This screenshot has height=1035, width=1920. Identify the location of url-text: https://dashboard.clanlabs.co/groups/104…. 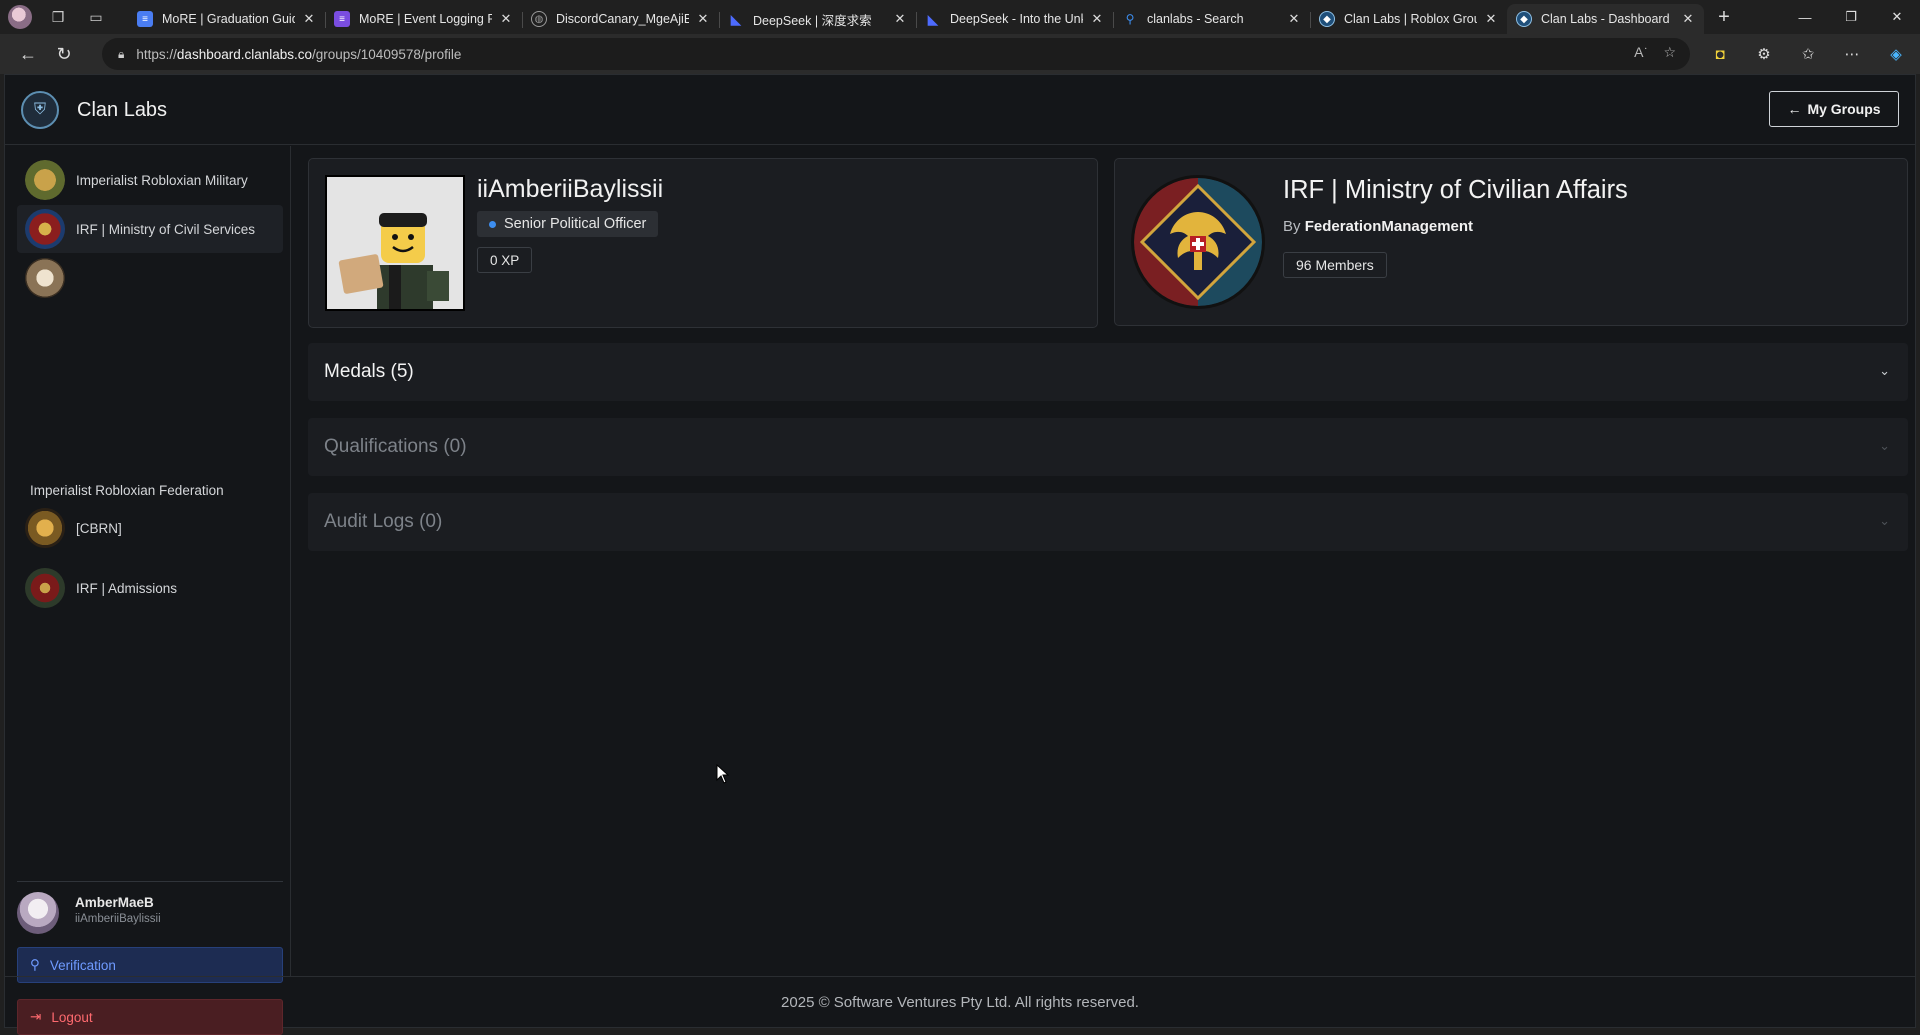
(299, 54).